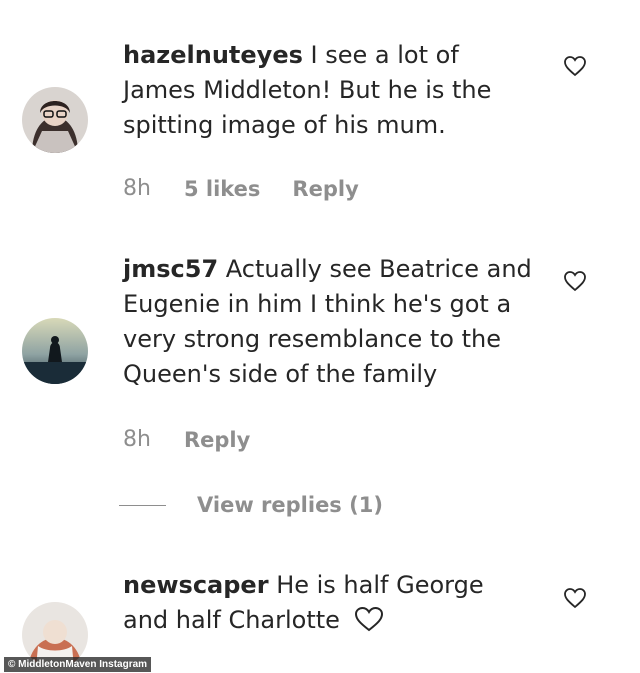  Describe the element at coordinates (369, 619) in the screenshot. I see `heart-emoji-icon` at that location.